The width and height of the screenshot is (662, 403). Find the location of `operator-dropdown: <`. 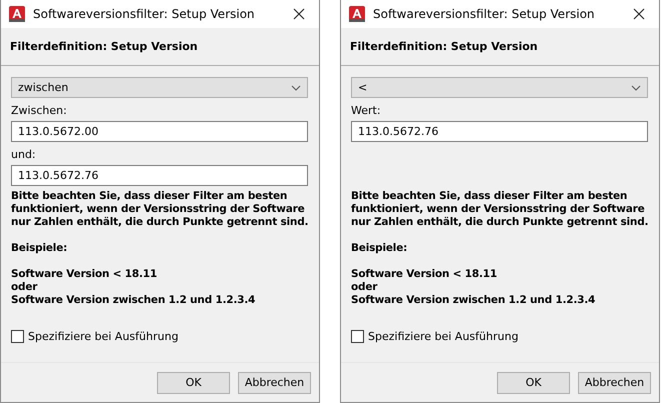

operator-dropdown: < is located at coordinates (499, 87).